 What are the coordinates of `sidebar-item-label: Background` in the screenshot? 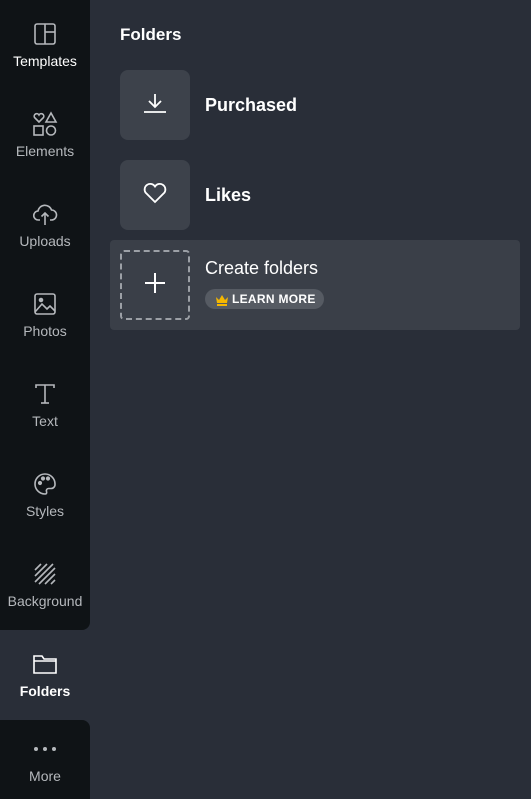 It's located at (45, 601).